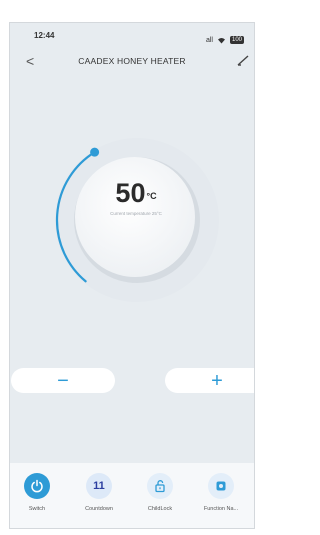  I want to click on set-temperature: 50°C, so click(136, 193).